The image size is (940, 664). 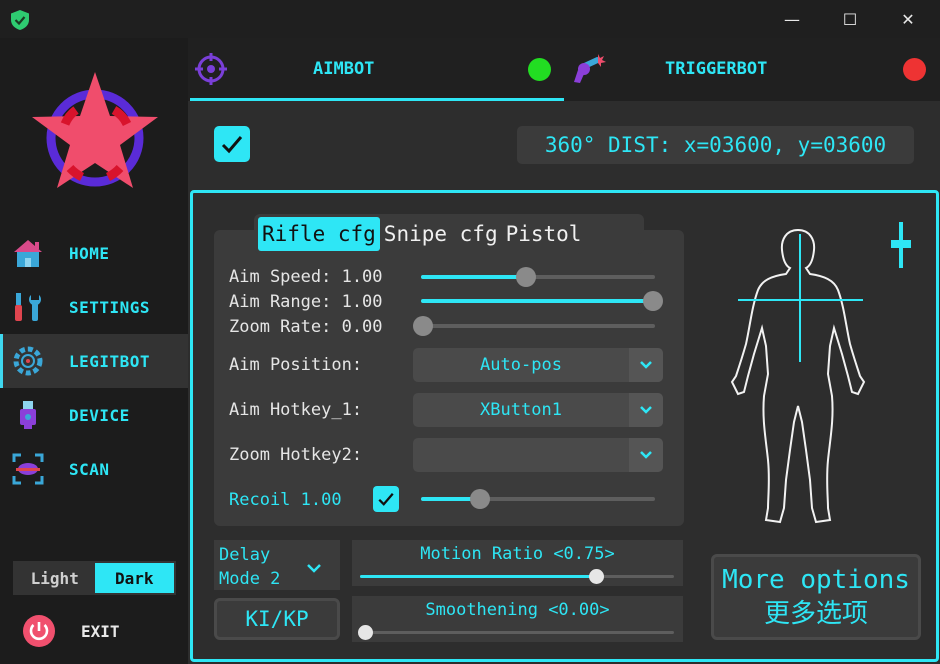 I want to click on recoil-thumb, so click(x=479, y=499).